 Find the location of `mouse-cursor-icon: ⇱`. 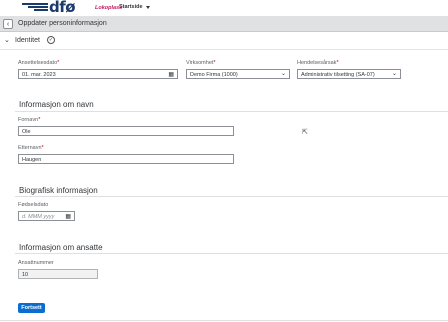

mouse-cursor-icon: ⇱ is located at coordinates (305, 132).